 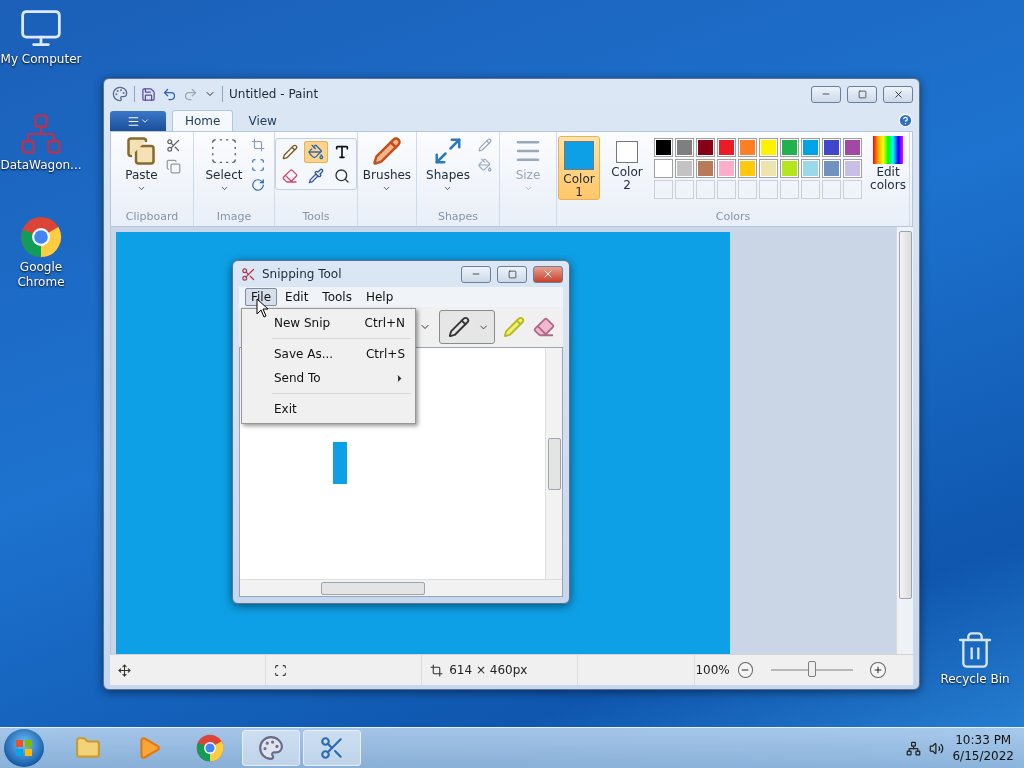 I want to click on resize-icon, so click(x=257, y=165).